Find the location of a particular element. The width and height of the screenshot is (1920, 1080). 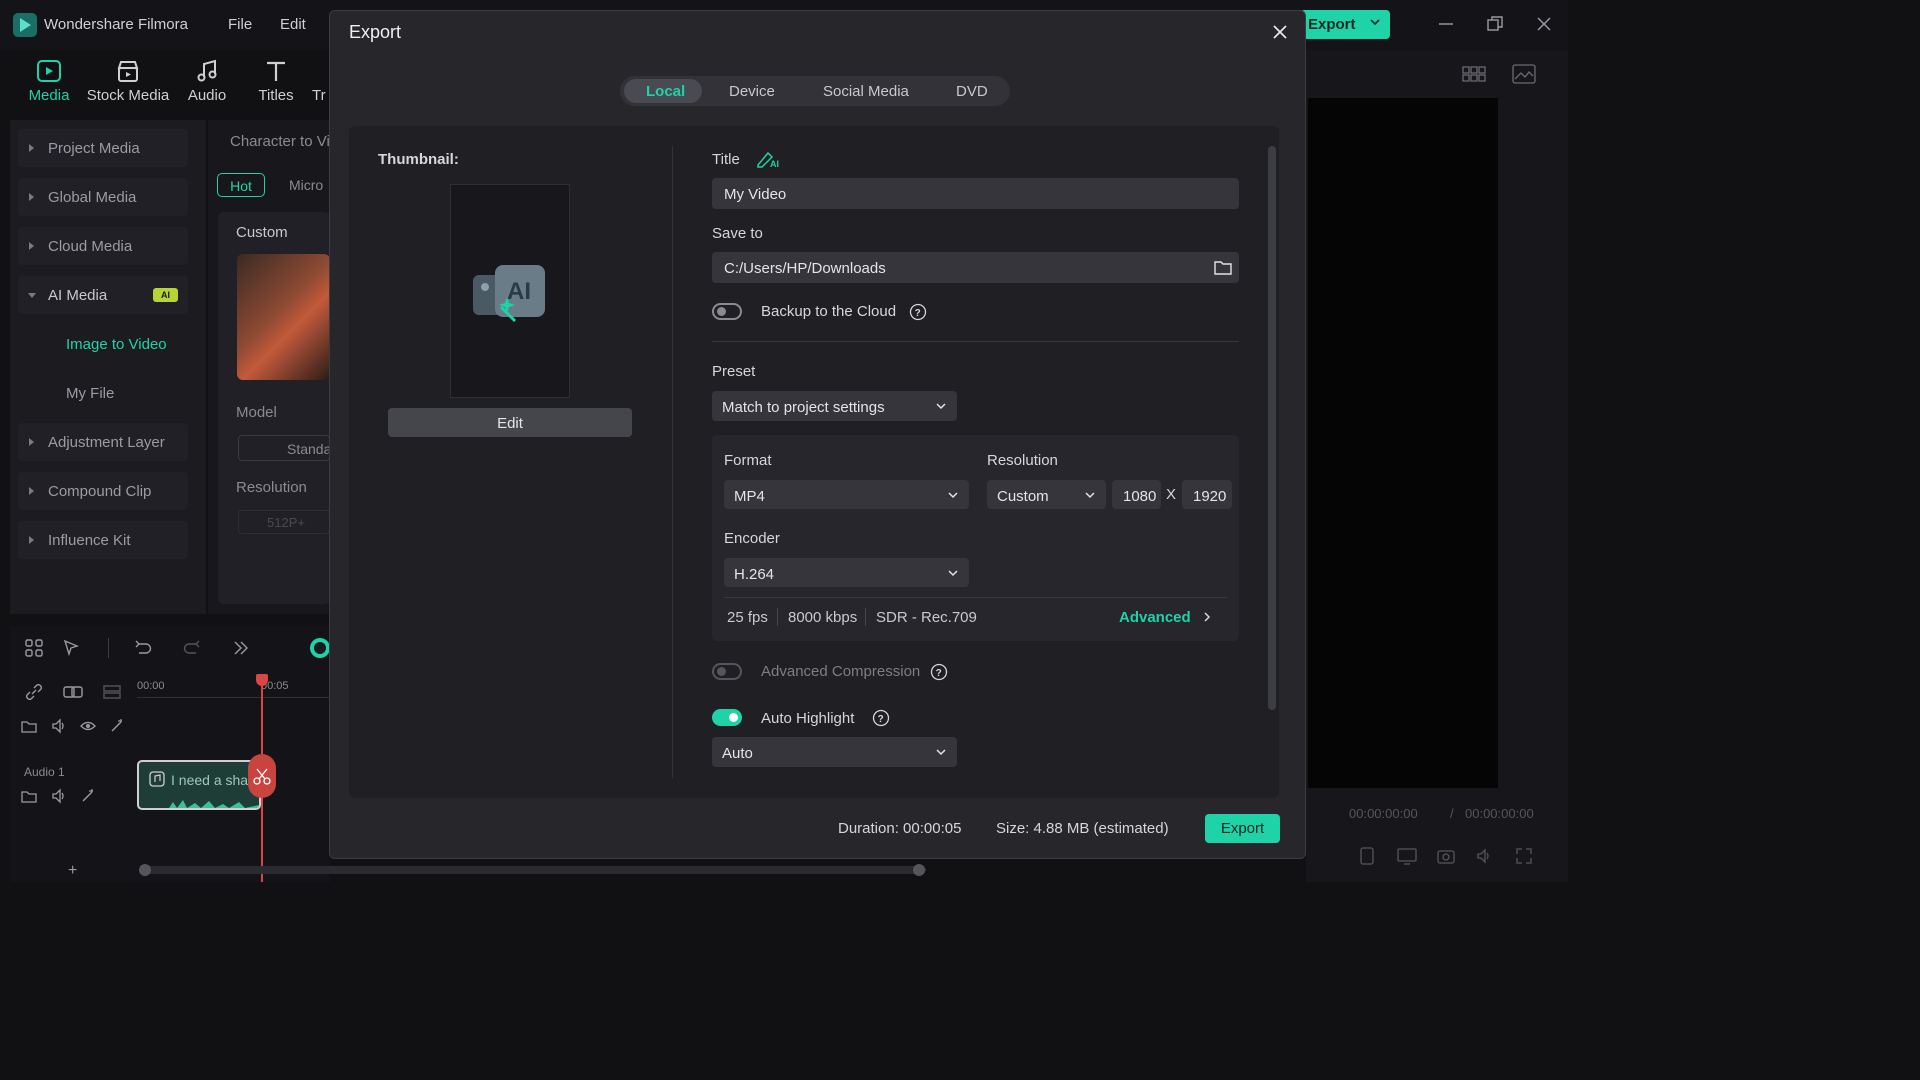

audio-clip: I need a sha is located at coordinates (199, 785).